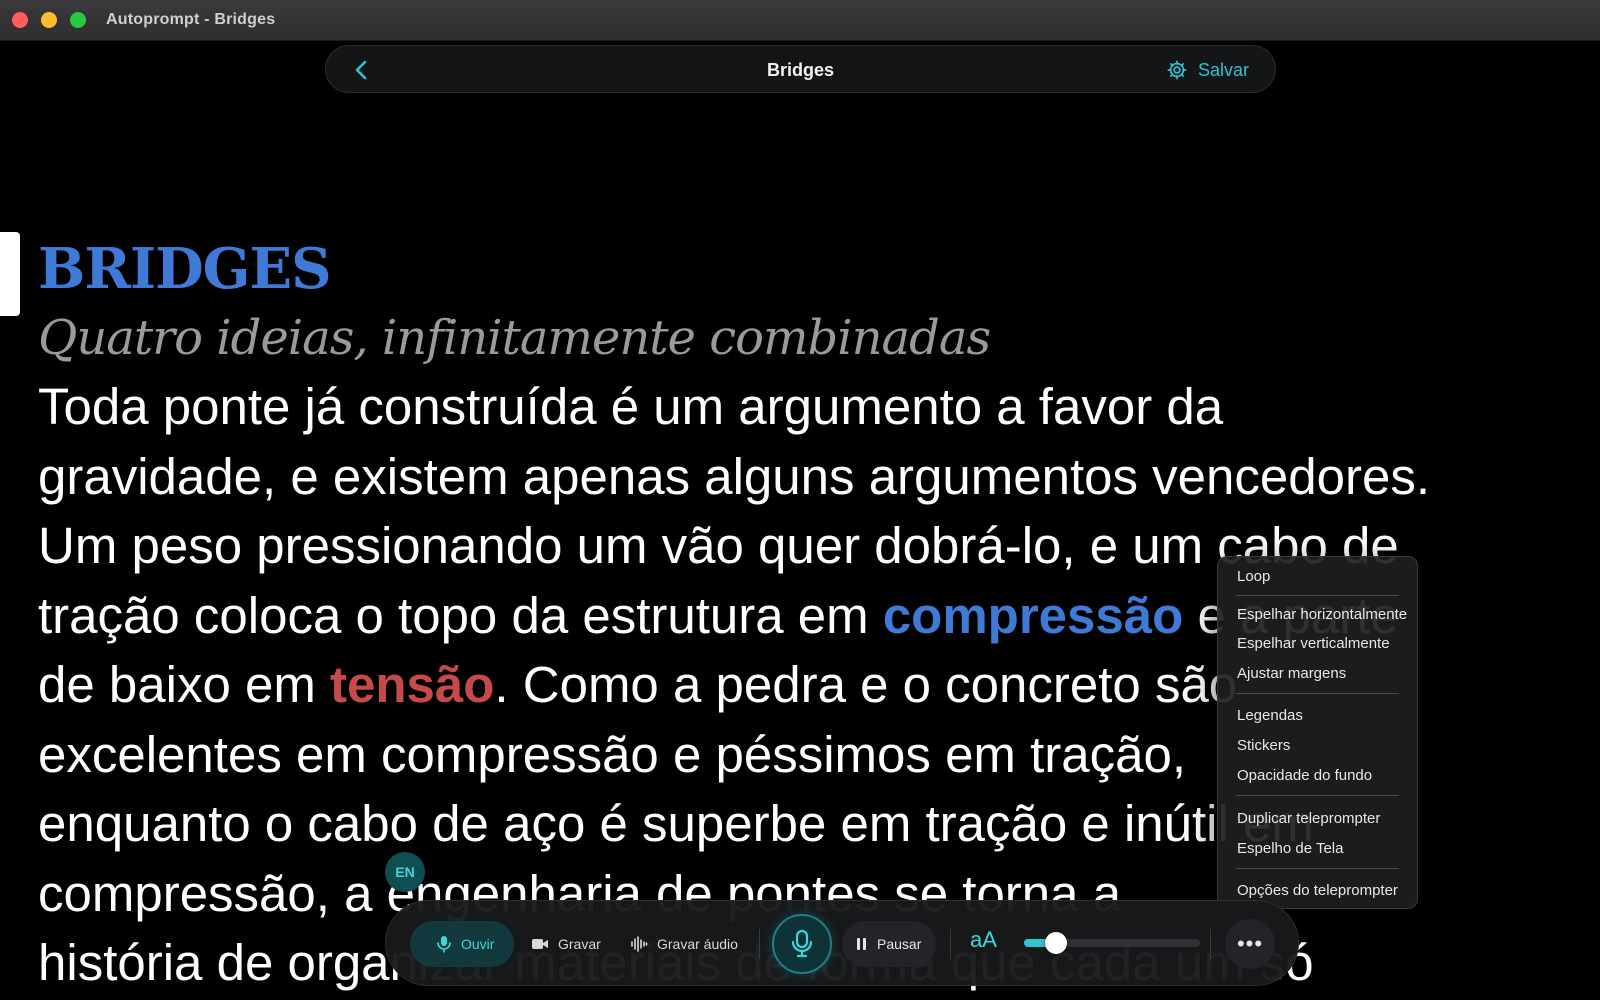 Image resolution: width=1600 pixels, height=1000 pixels. I want to click on waveform-icon, so click(639, 944).